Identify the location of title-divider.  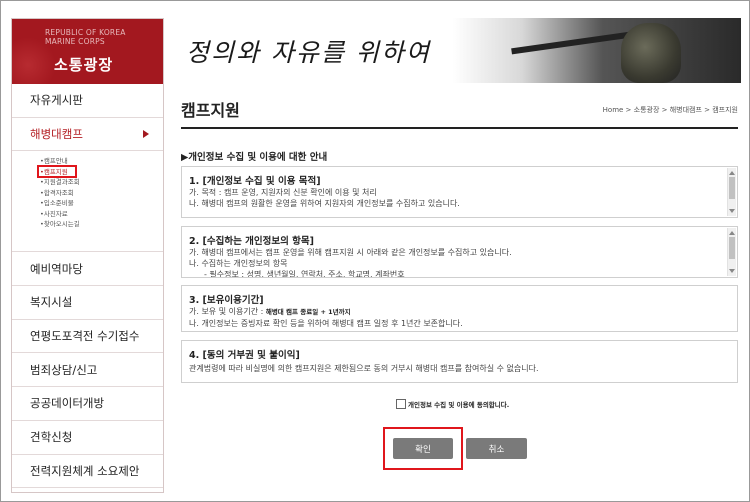
(459, 128).